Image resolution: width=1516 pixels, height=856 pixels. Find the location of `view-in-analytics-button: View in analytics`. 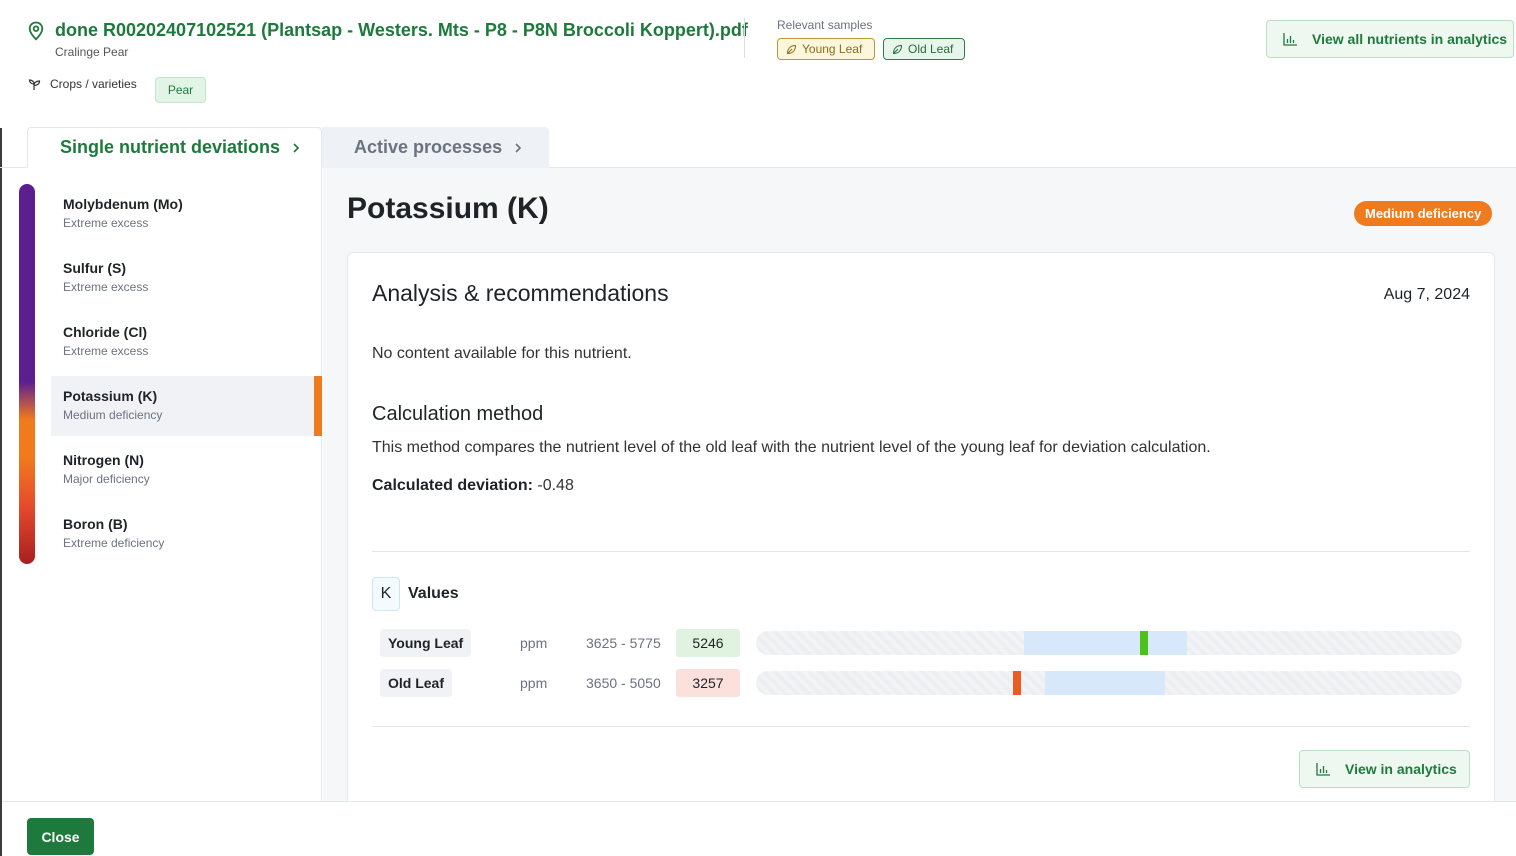

view-in-analytics-button: View in analytics is located at coordinates (1384, 769).